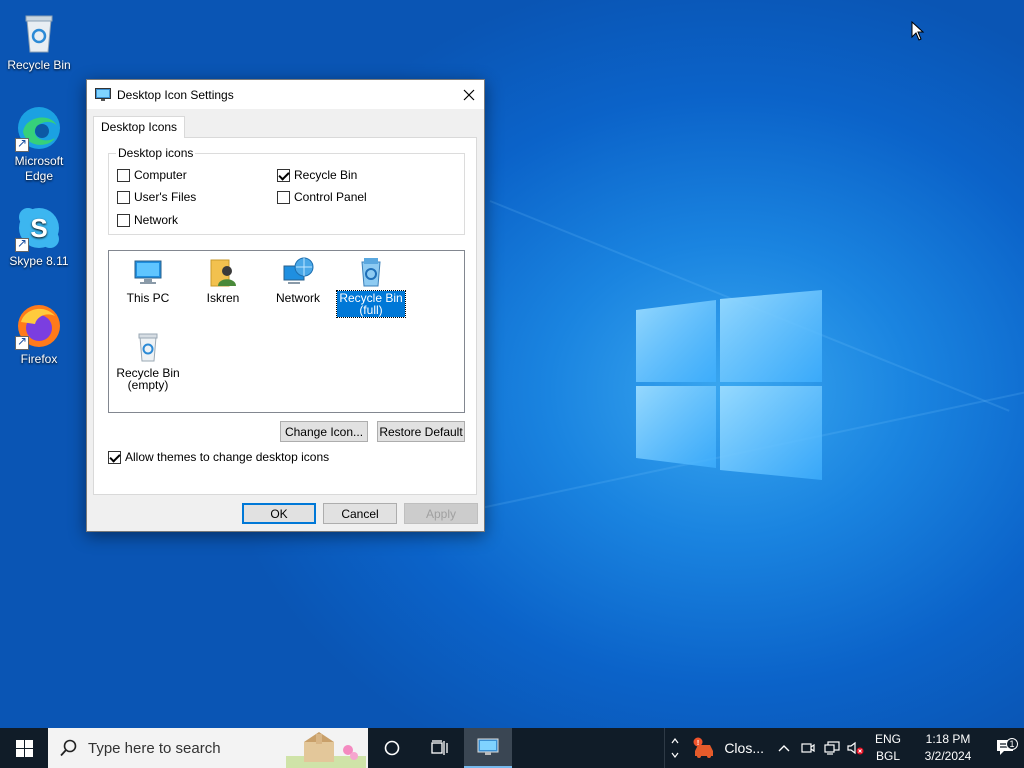 The image size is (1024, 768). What do you see at coordinates (154, 748) in the screenshot?
I see `search-placeholder: Type here to search` at bounding box center [154, 748].